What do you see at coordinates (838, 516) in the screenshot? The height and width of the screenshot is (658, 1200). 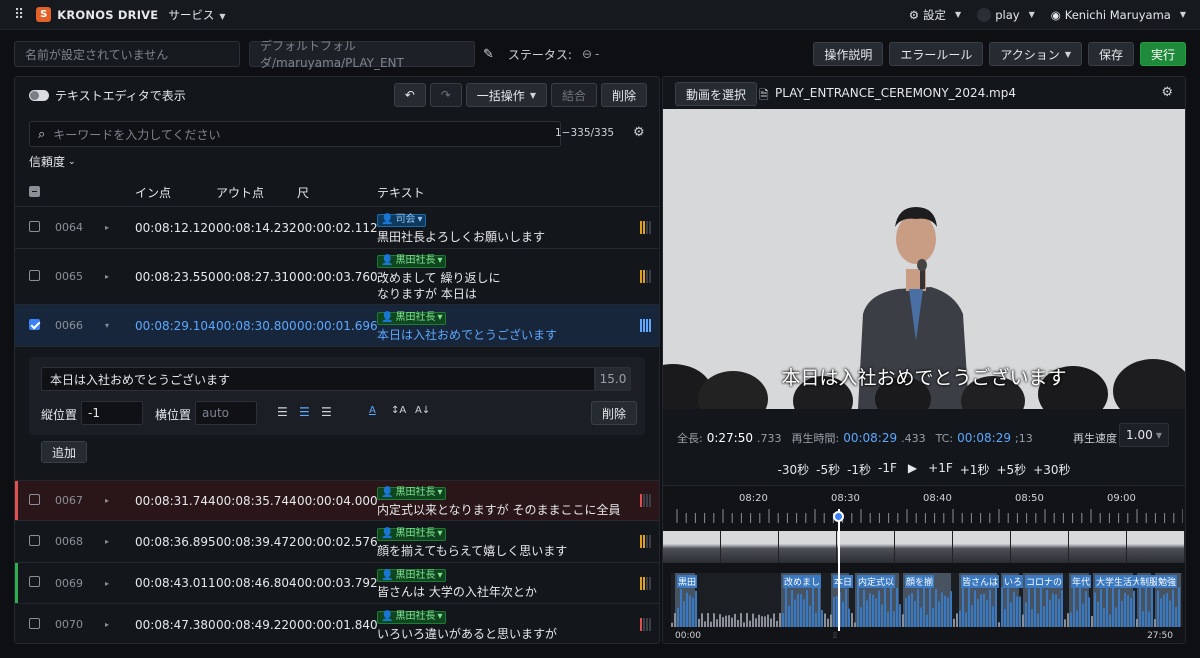 I see `playhead-handle` at bounding box center [838, 516].